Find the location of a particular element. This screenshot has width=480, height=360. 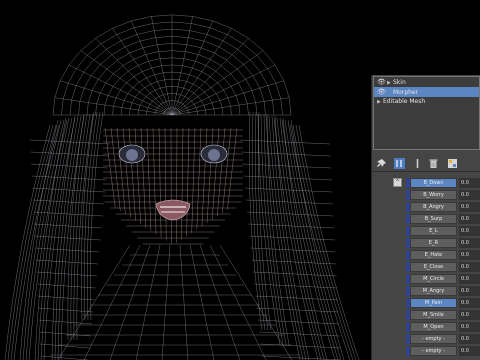

morph-channel-row: E_Close 0.0 is located at coordinates (443, 267).